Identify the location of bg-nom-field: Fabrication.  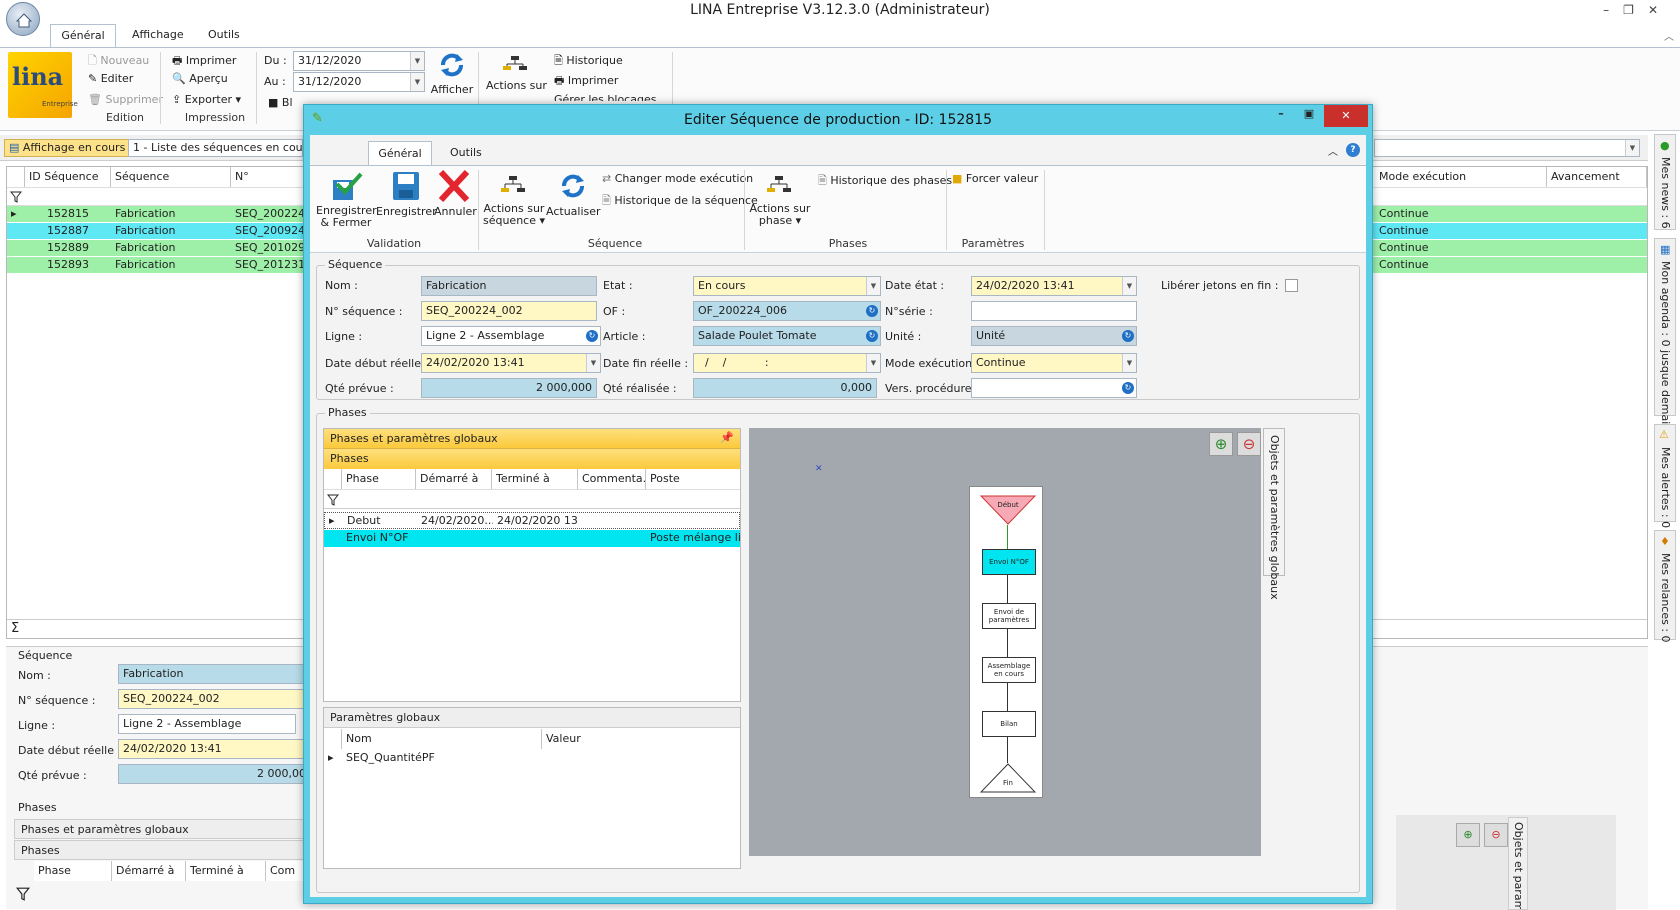
(218, 674).